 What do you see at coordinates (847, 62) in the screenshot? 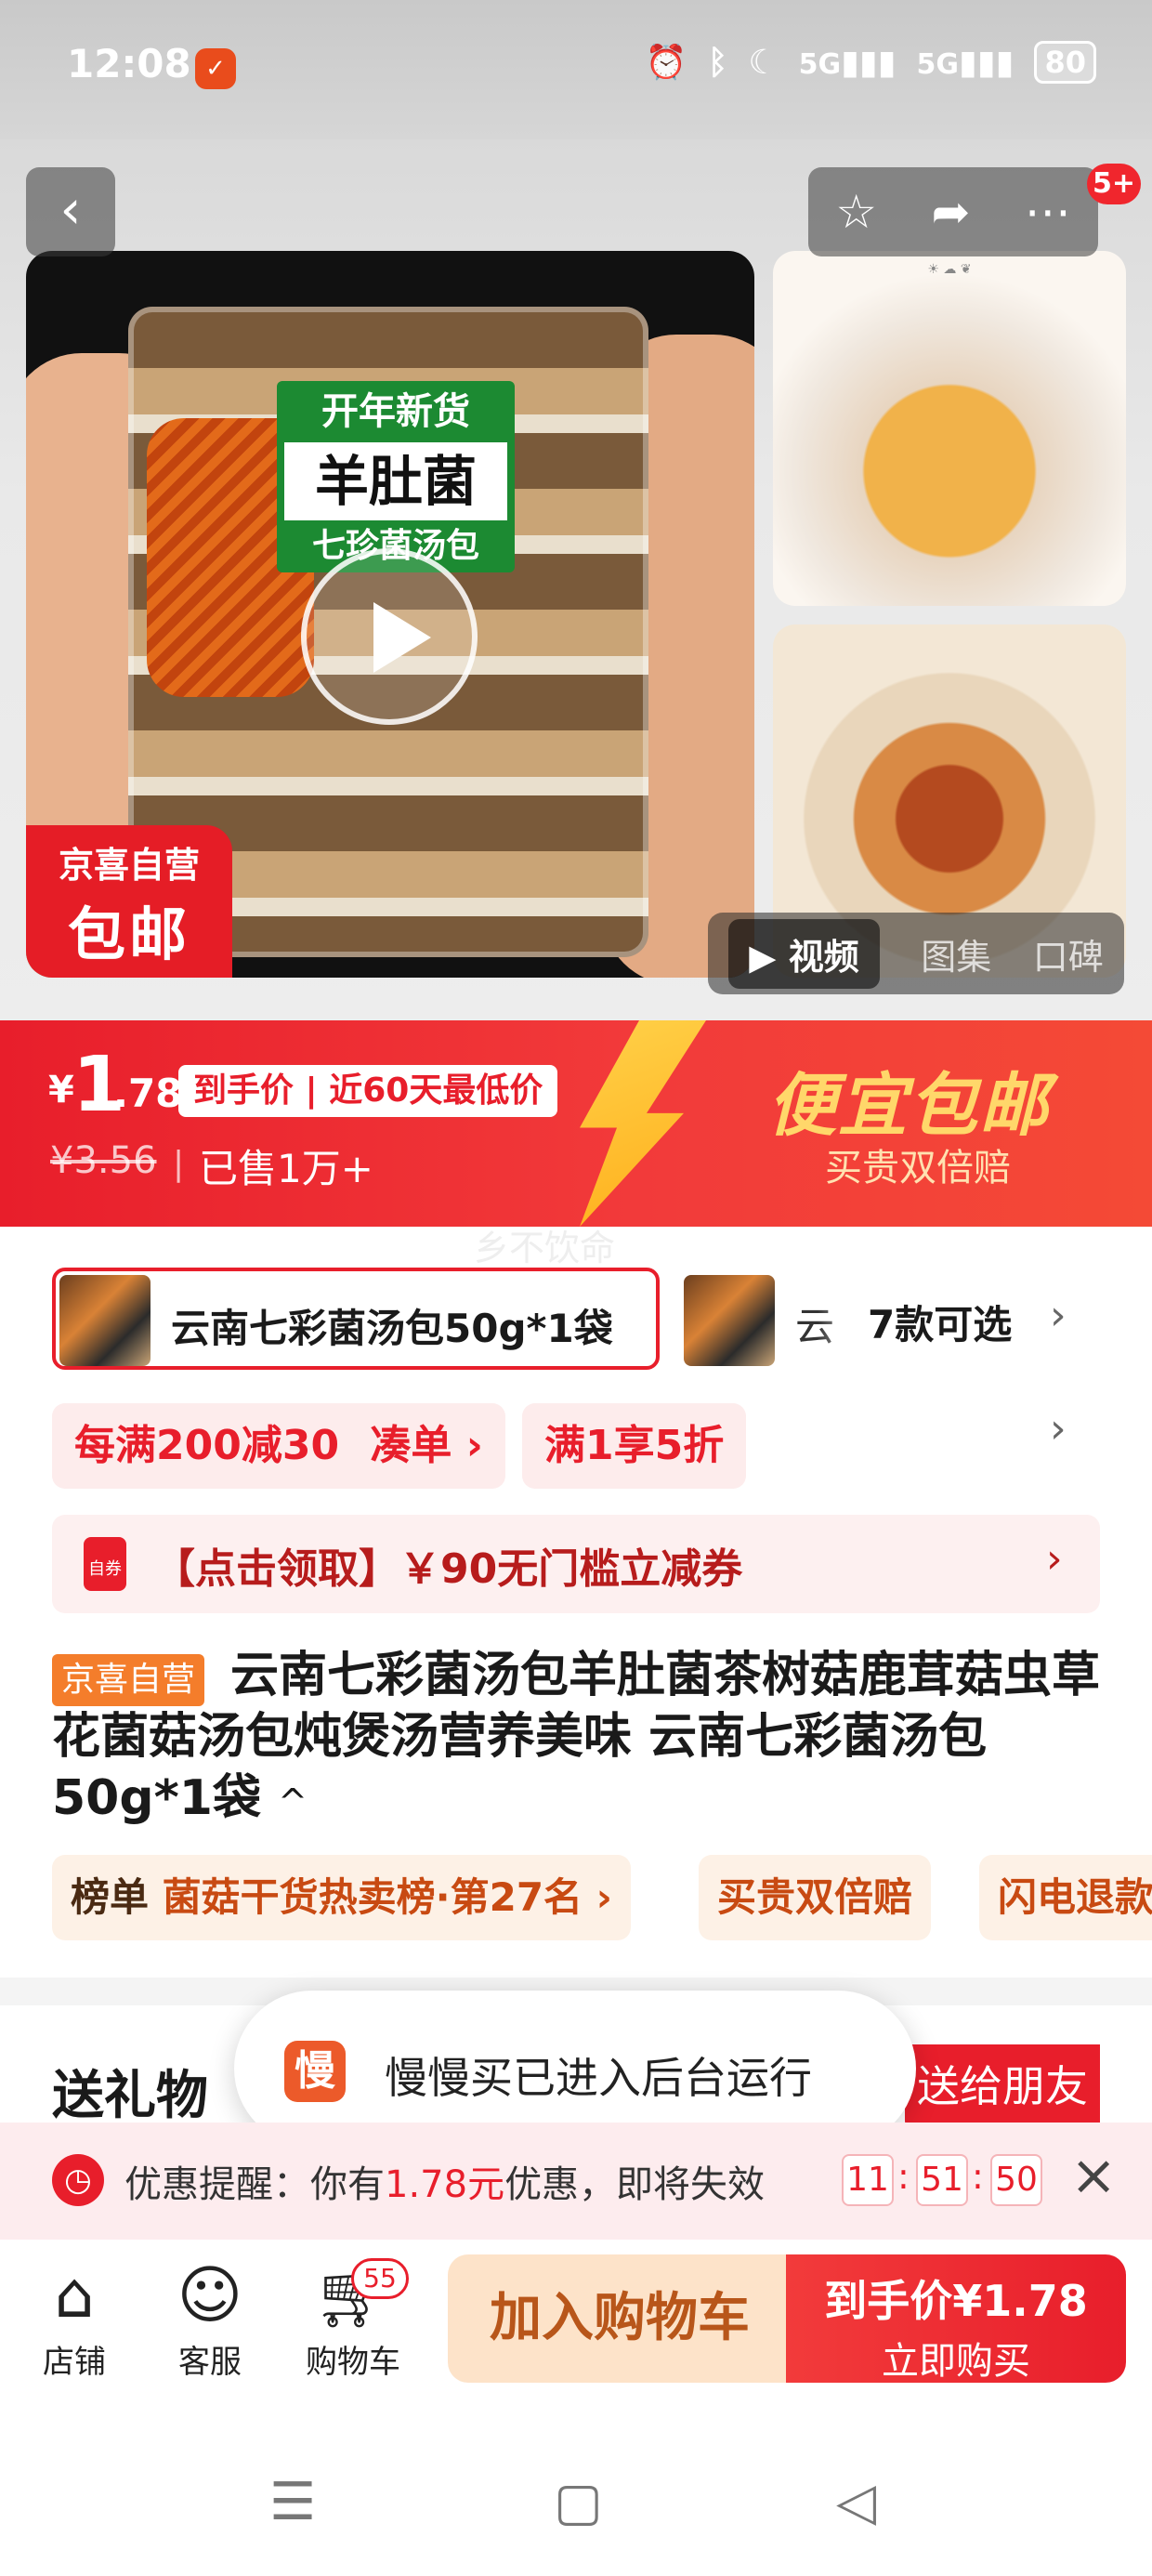
I see `signal-icon: 5G▮▮▮` at bounding box center [847, 62].